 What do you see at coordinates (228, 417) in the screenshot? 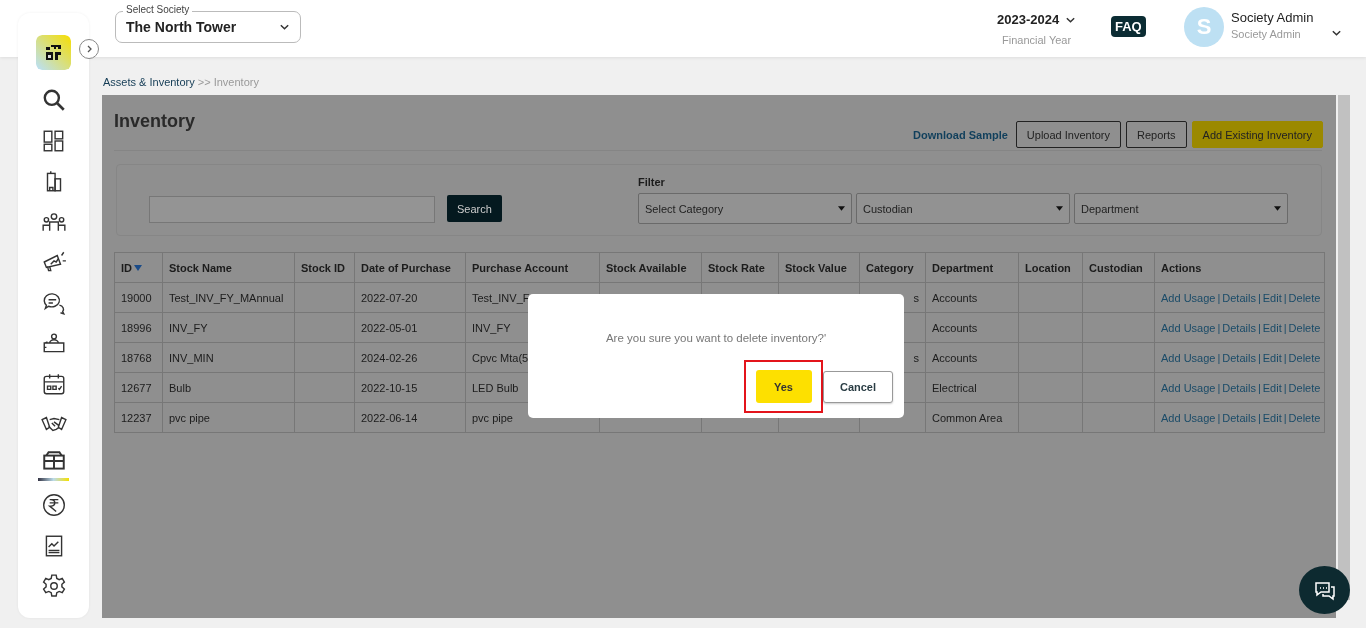
I see `table-cell: pvc pipe` at bounding box center [228, 417].